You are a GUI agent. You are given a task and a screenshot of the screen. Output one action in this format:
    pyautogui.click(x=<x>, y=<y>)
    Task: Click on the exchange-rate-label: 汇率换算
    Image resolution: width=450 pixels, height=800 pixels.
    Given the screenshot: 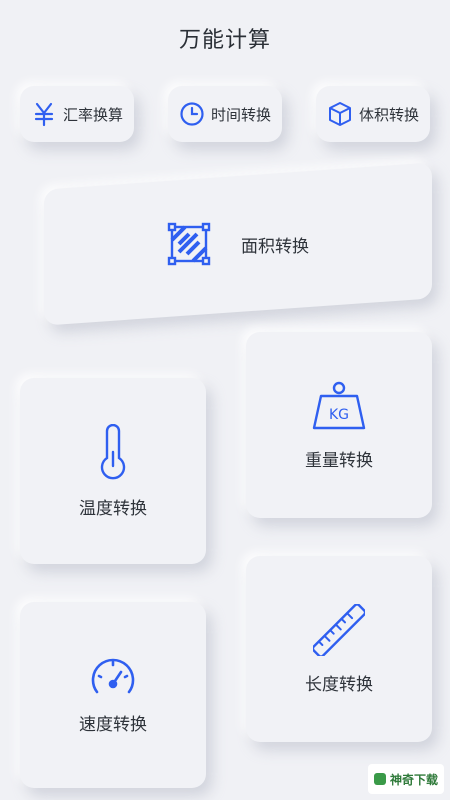 What is the action you would take?
    pyautogui.click(x=92, y=114)
    